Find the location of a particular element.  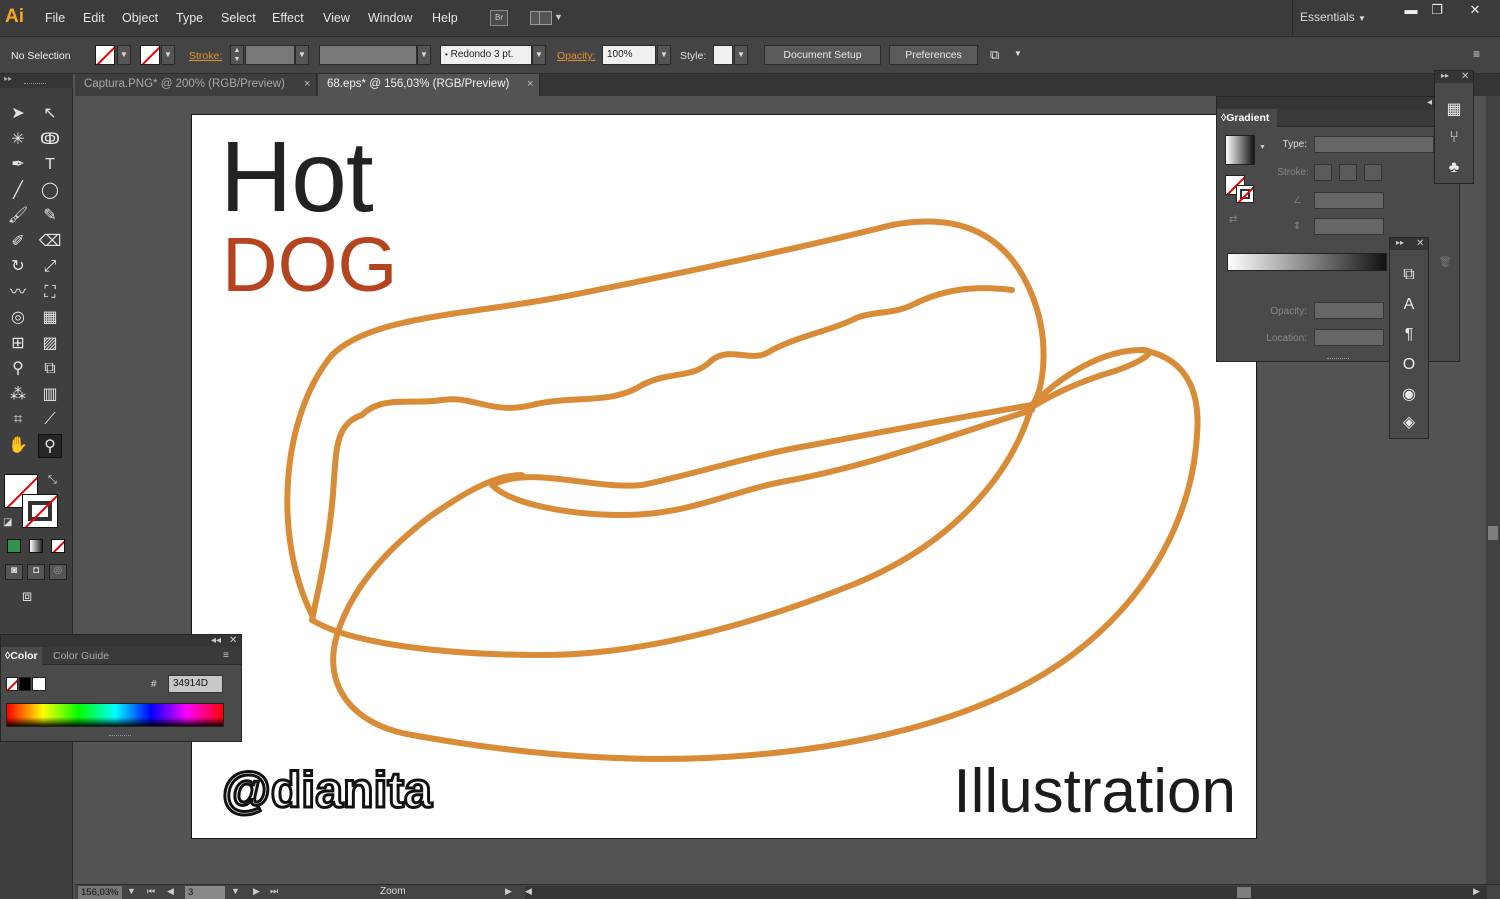

magic-wand-tool-icon: ✳ is located at coordinates (18, 140).